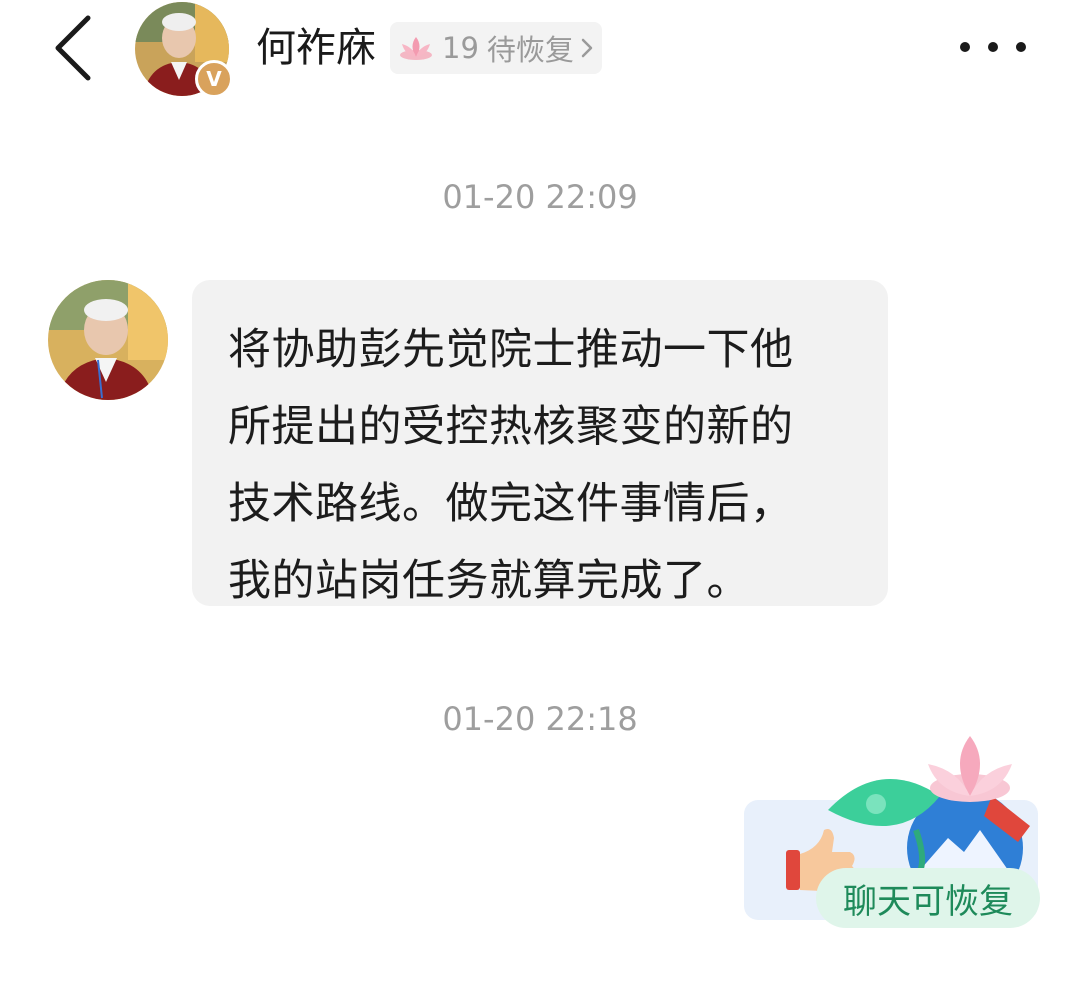  What do you see at coordinates (511, 504) in the screenshot?
I see `message-line: 技术路线。做完这件事情后，` at bounding box center [511, 504].